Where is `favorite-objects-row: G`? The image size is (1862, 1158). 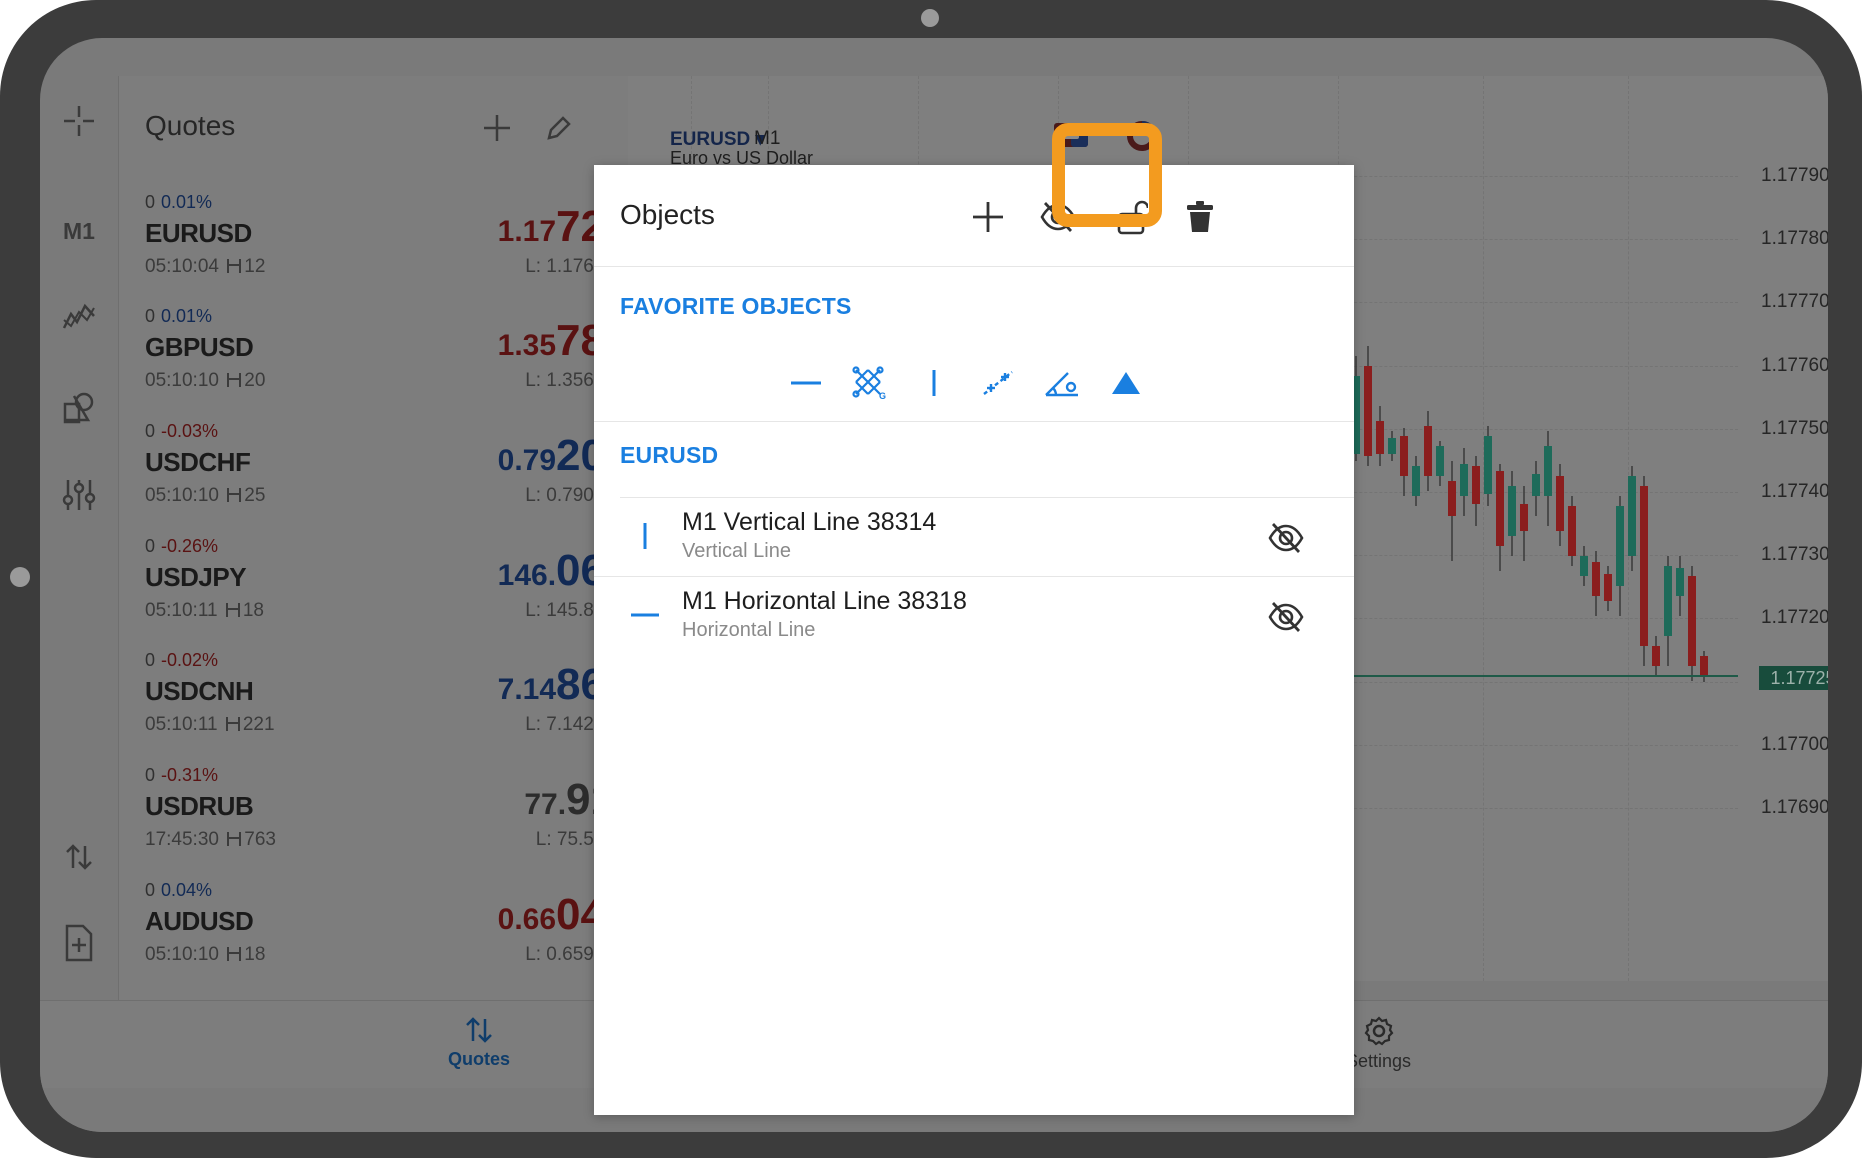
favorite-objects-row: G is located at coordinates (966, 383).